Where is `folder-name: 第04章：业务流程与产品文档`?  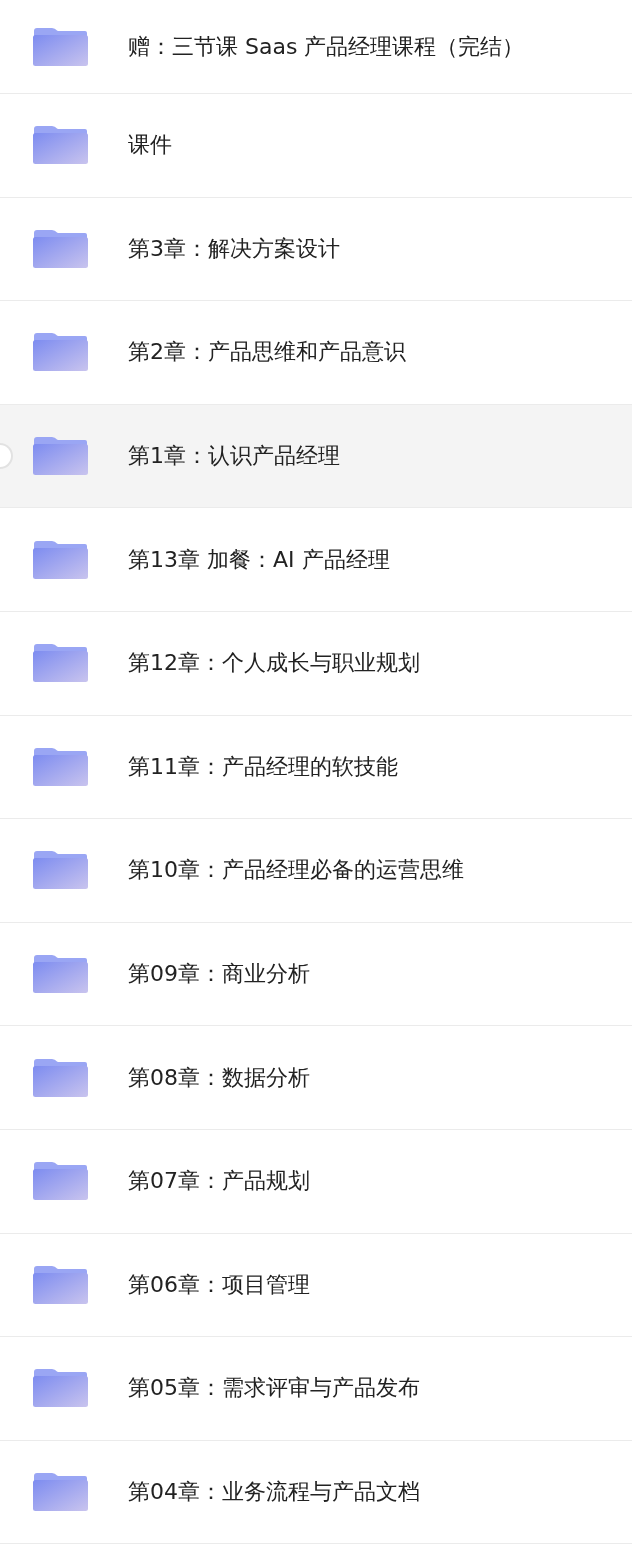 folder-name: 第04章：业务流程与产品文档 is located at coordinates (274, 1492).